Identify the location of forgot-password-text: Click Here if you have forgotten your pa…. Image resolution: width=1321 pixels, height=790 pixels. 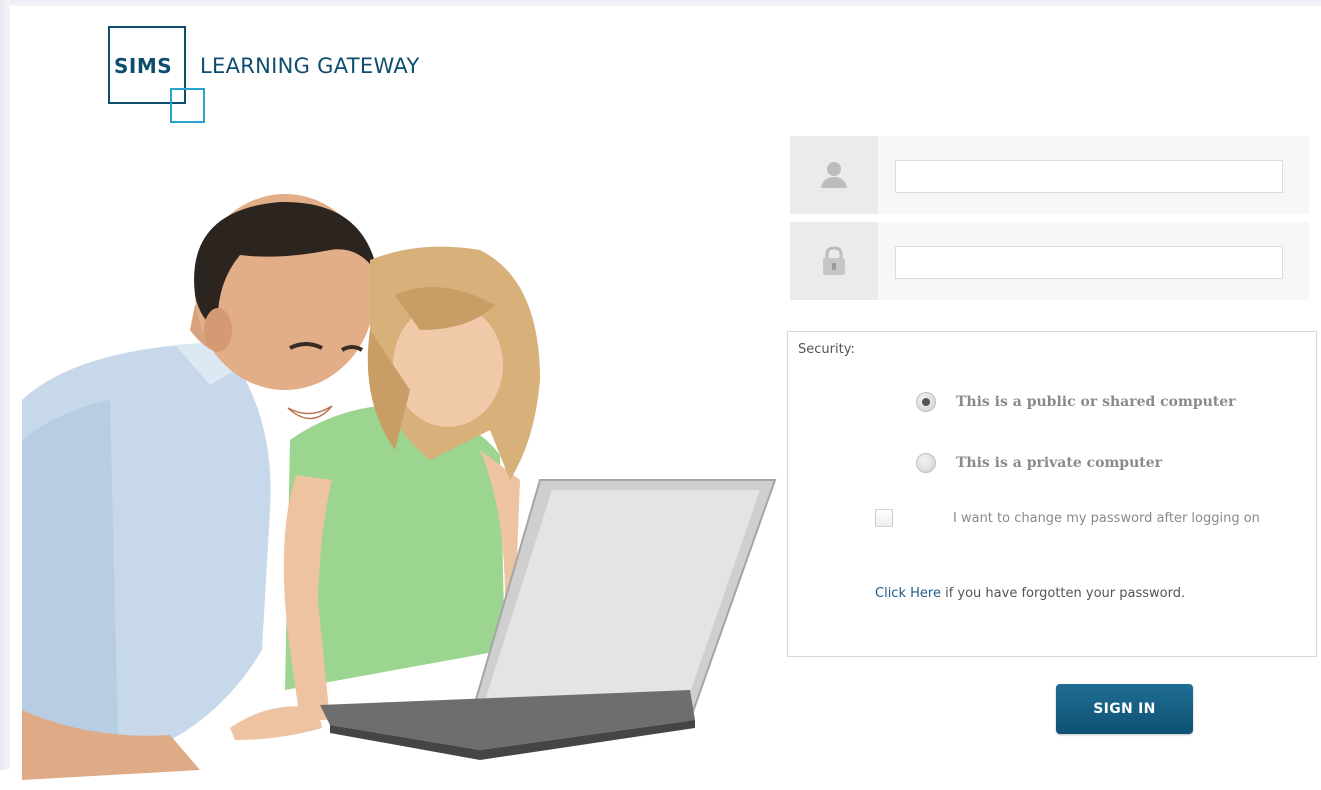
(1030, 593).